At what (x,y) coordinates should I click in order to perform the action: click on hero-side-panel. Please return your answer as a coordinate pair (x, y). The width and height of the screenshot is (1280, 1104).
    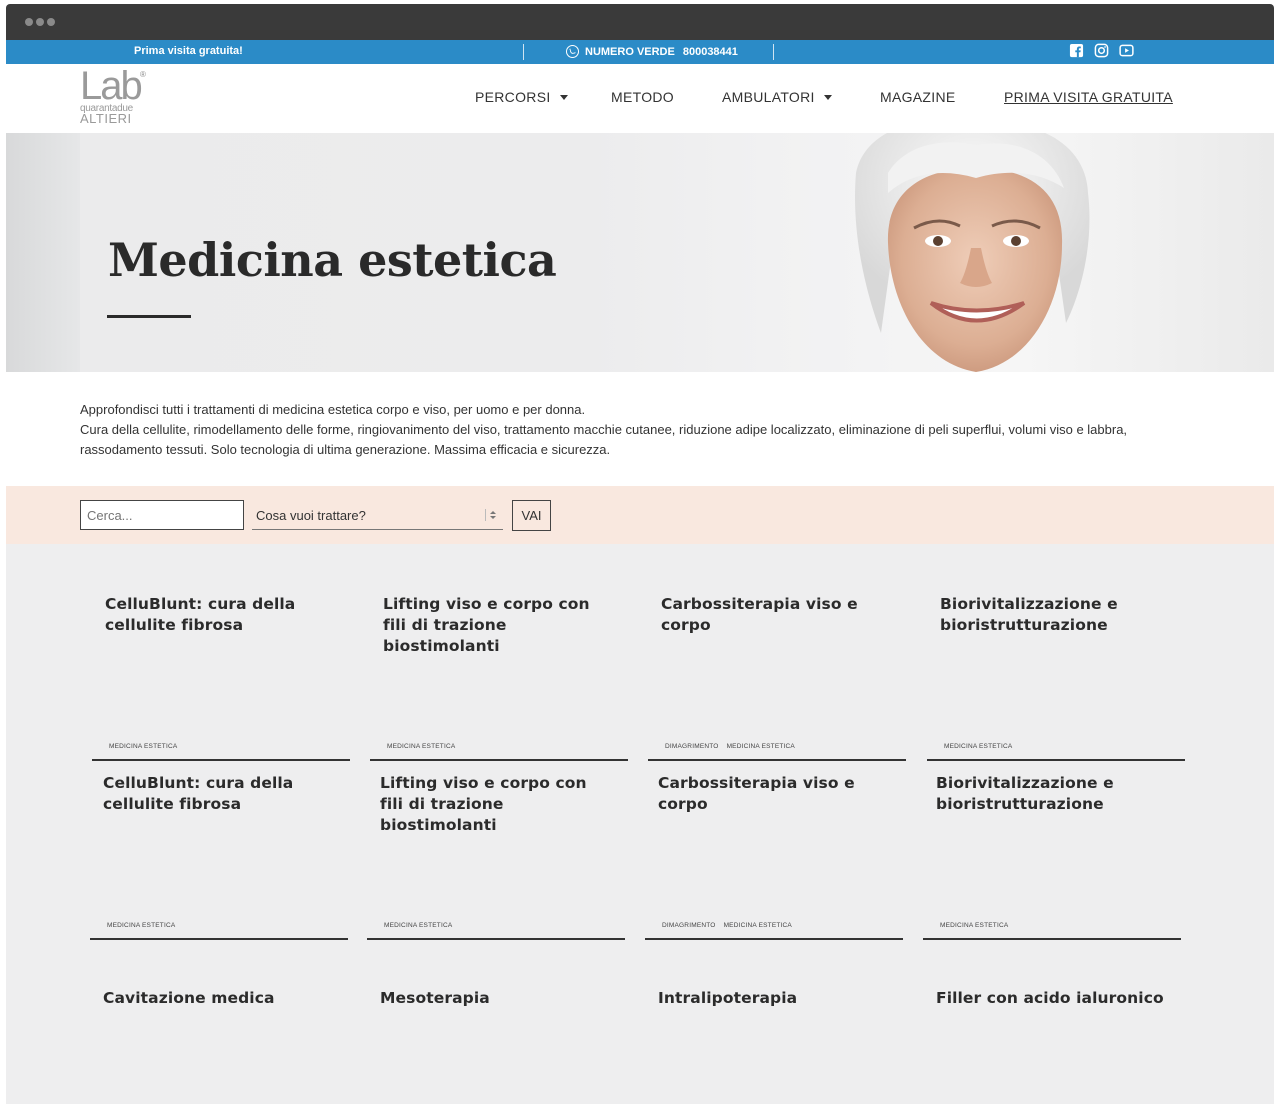
    Looking at the image, I should click on (43, 252).